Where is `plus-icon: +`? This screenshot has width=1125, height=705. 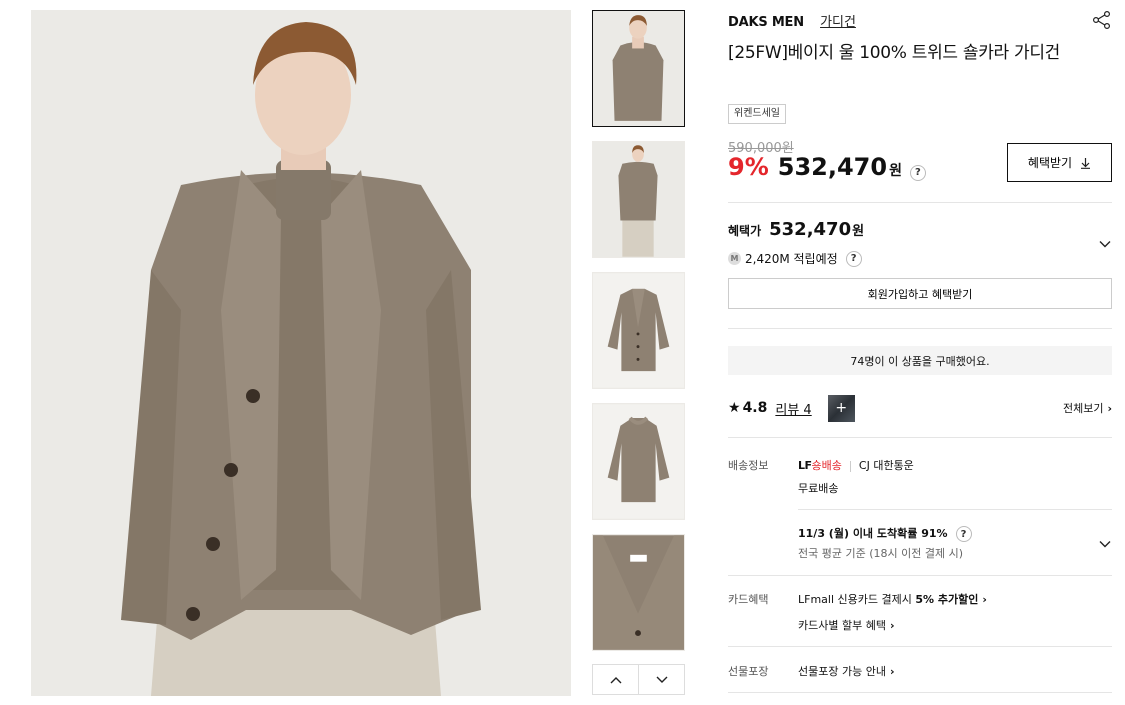
plus-icon: + is located at coordinates (841, 408).